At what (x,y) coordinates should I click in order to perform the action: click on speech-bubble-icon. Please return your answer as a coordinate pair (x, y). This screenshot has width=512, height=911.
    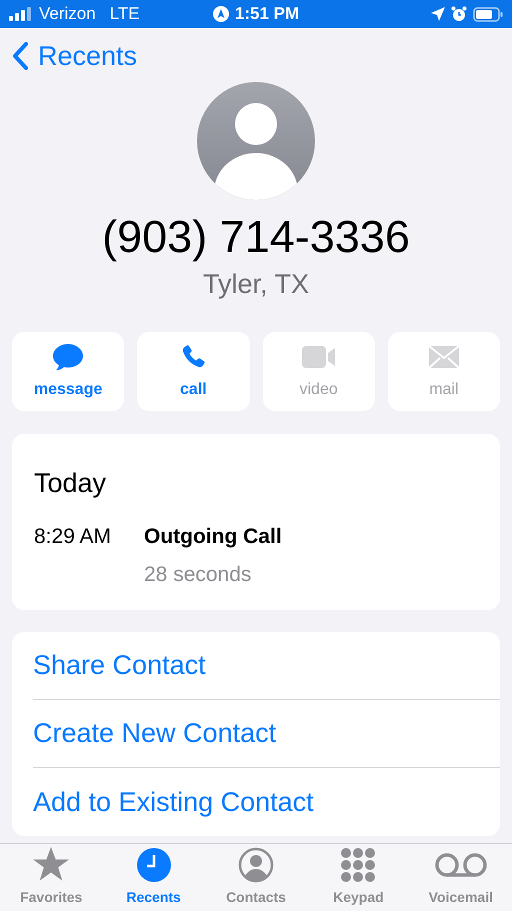
    Looking at the image, I should click on (68, 356).